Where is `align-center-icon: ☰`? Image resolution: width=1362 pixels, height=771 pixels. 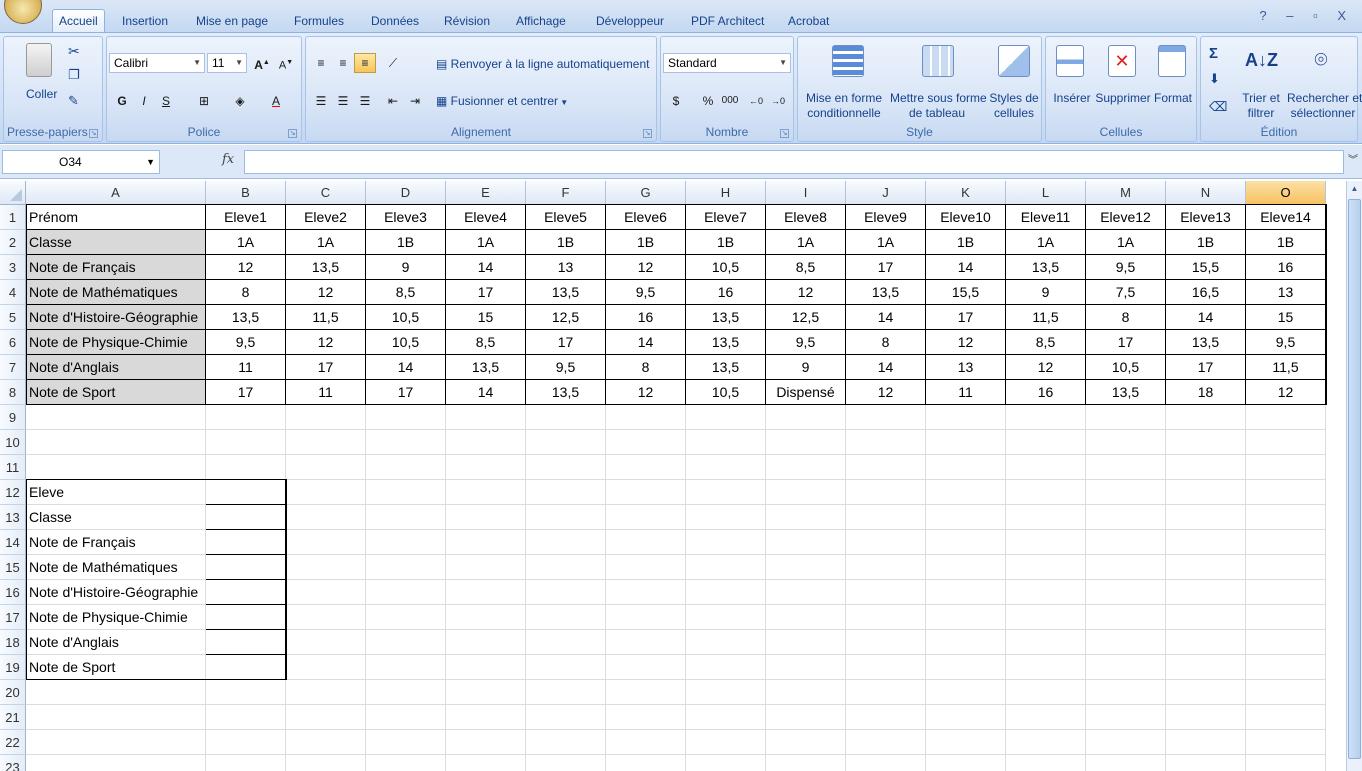
align-center-icon: ☰ is located at coordinates (343, 101).